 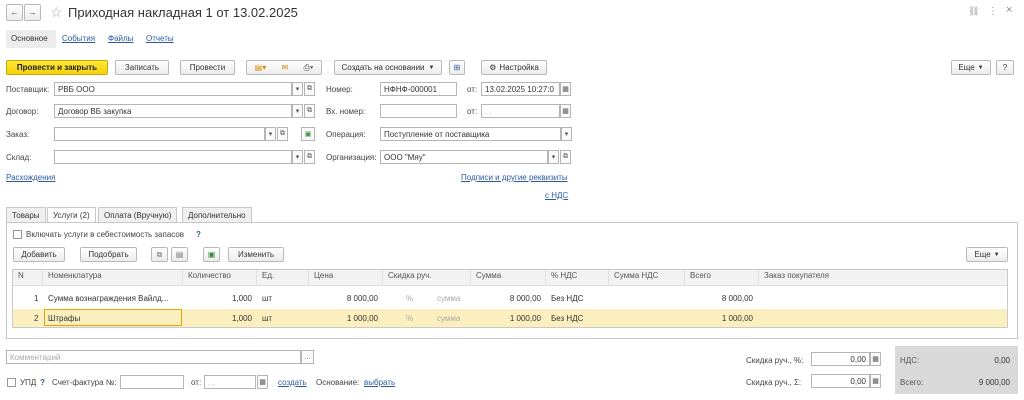 What do you see at coordinates (520, 111) in the screenshot?
I see `in-date-field: . .` at bounding box center [520, 111].